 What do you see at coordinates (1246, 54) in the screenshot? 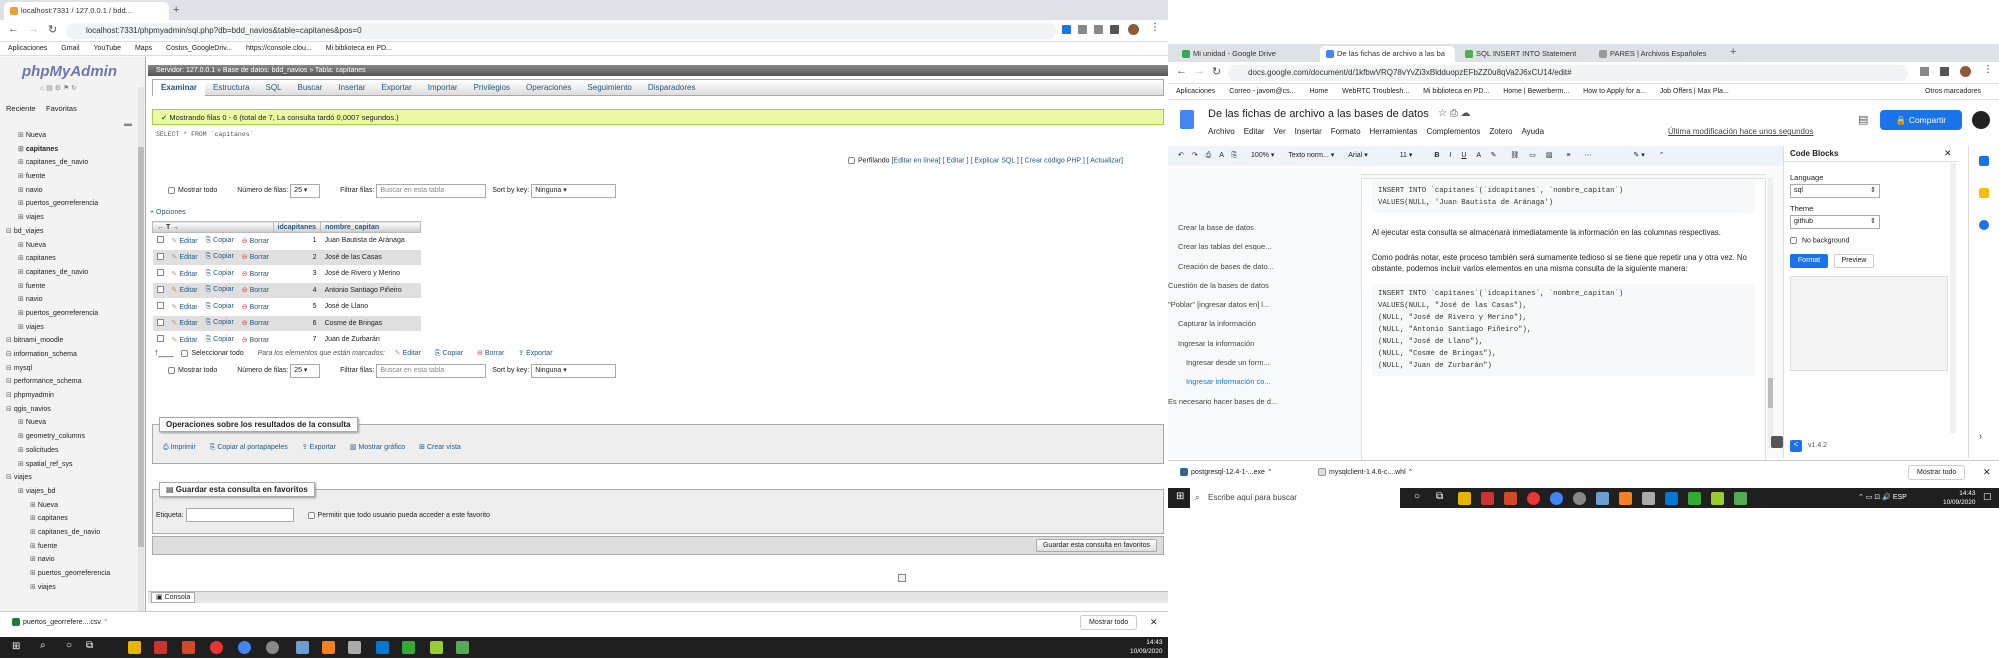
I see `tab-google-drive: Mi unidad - Google Drive` at bounding box center [1246, 54].